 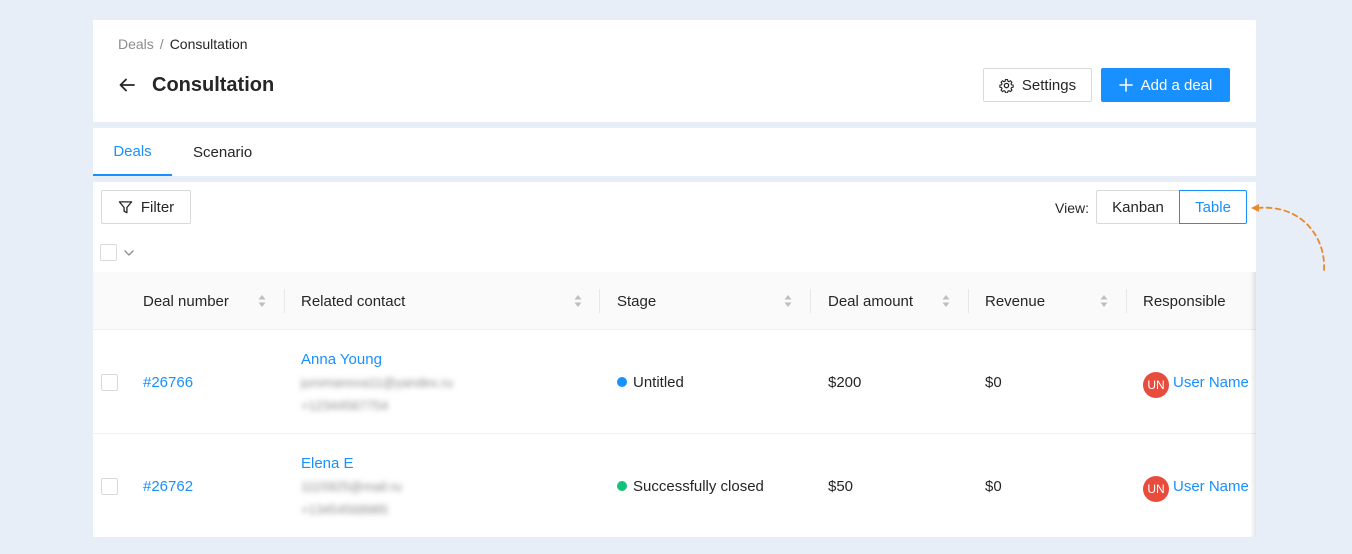 What do you see at coordinates (351, 486) in the screenshot?
I see `contact-email: 1115925@mail.ru` at bounding box center [351, 486].